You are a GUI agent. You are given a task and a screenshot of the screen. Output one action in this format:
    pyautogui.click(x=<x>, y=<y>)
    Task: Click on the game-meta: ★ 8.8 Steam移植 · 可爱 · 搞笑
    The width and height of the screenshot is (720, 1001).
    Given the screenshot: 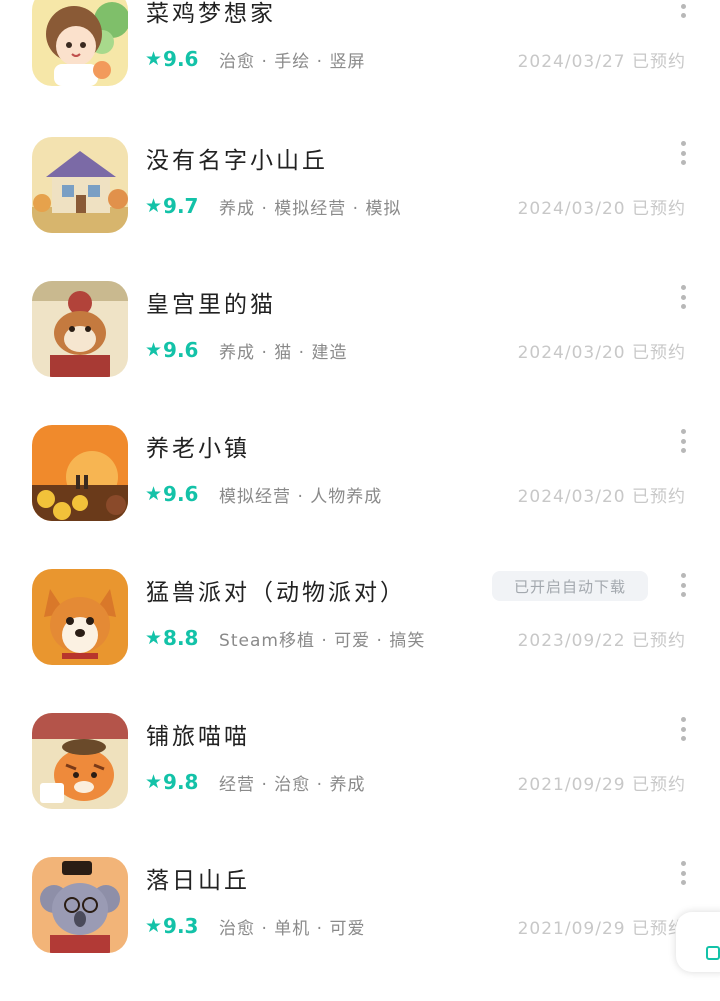 What is the action you would take?
    pyautogui.click(x=285, y=638)
    